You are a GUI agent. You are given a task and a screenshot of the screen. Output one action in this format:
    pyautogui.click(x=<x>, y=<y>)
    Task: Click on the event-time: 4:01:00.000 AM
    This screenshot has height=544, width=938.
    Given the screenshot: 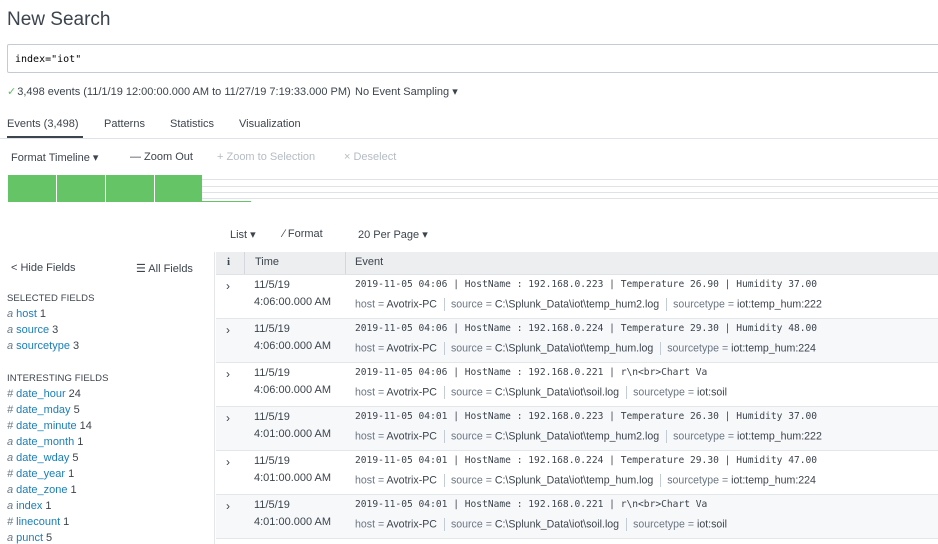 What is the action you would take?
    pyautogui.click(x=293, y=522)
    